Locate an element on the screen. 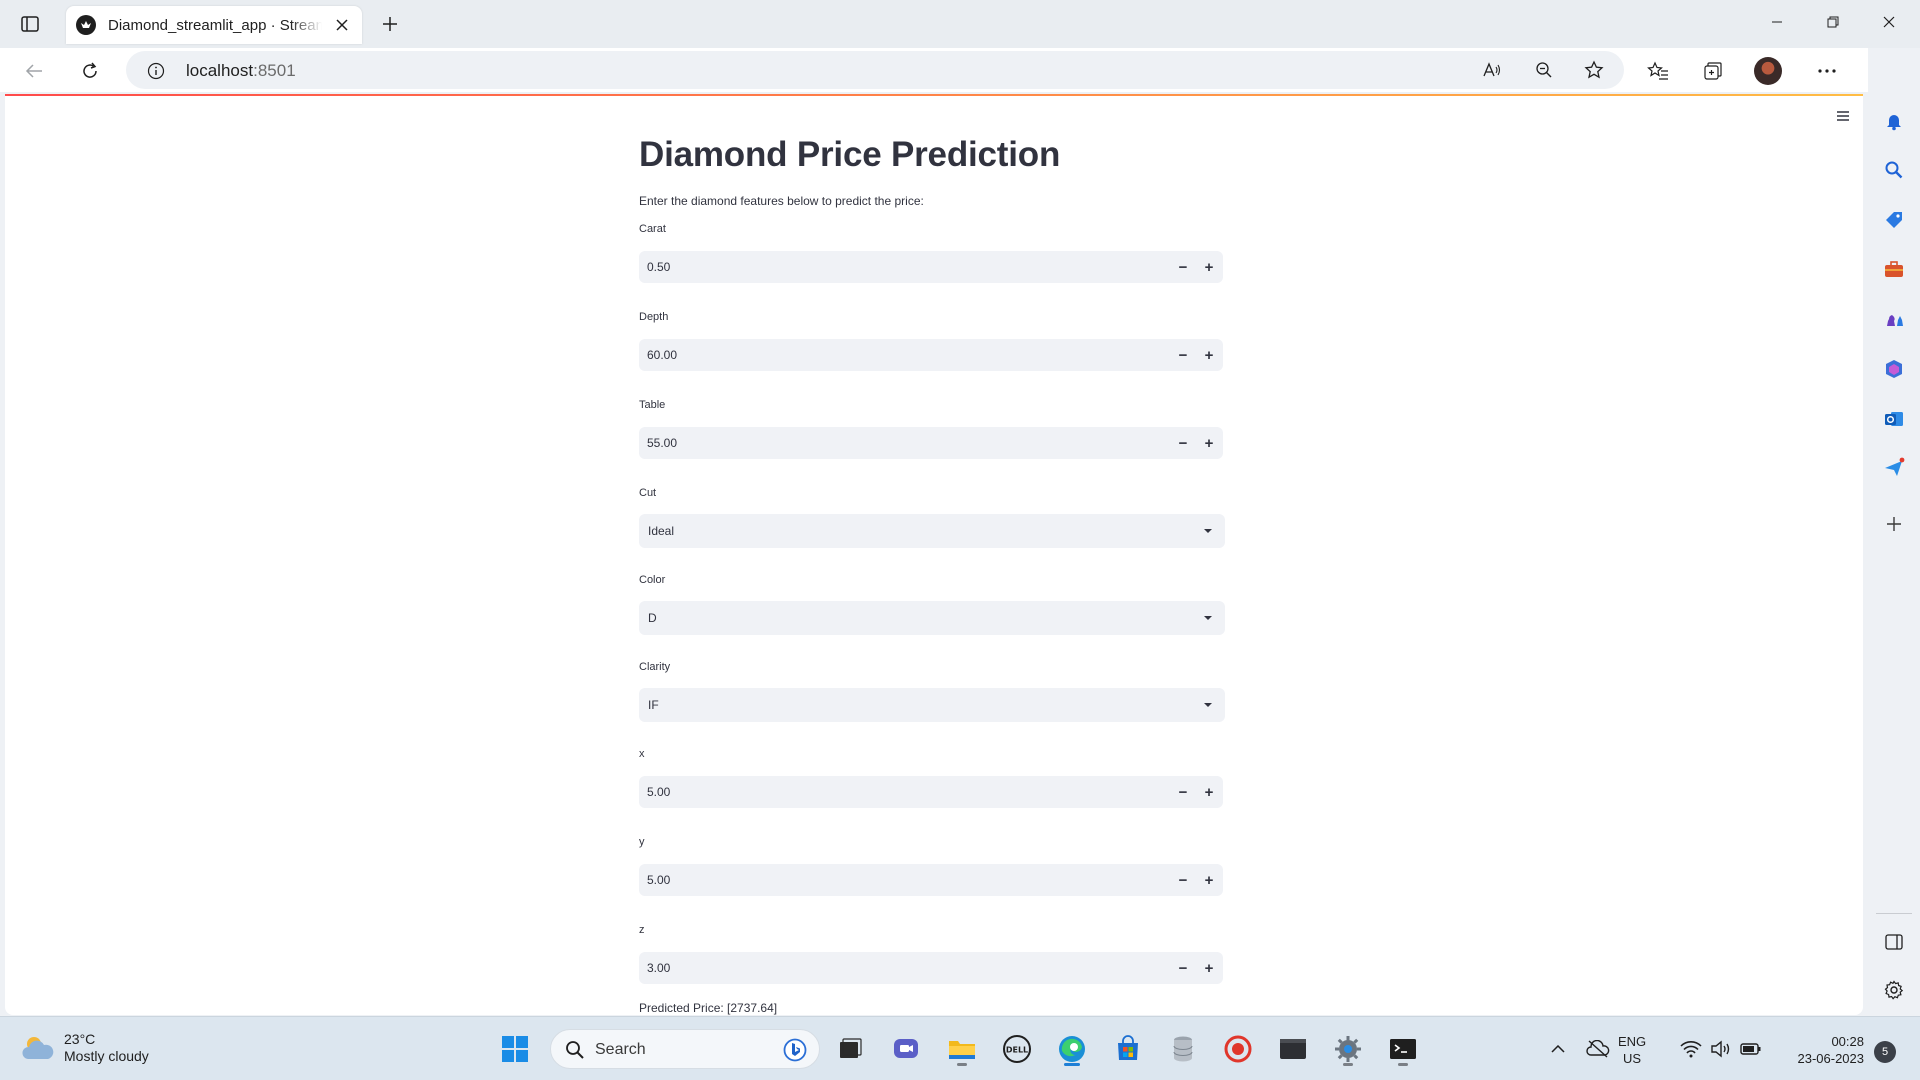 This screenshot has height=1080, width=1920. battery-icon is located at coordinates (1751, 1049).